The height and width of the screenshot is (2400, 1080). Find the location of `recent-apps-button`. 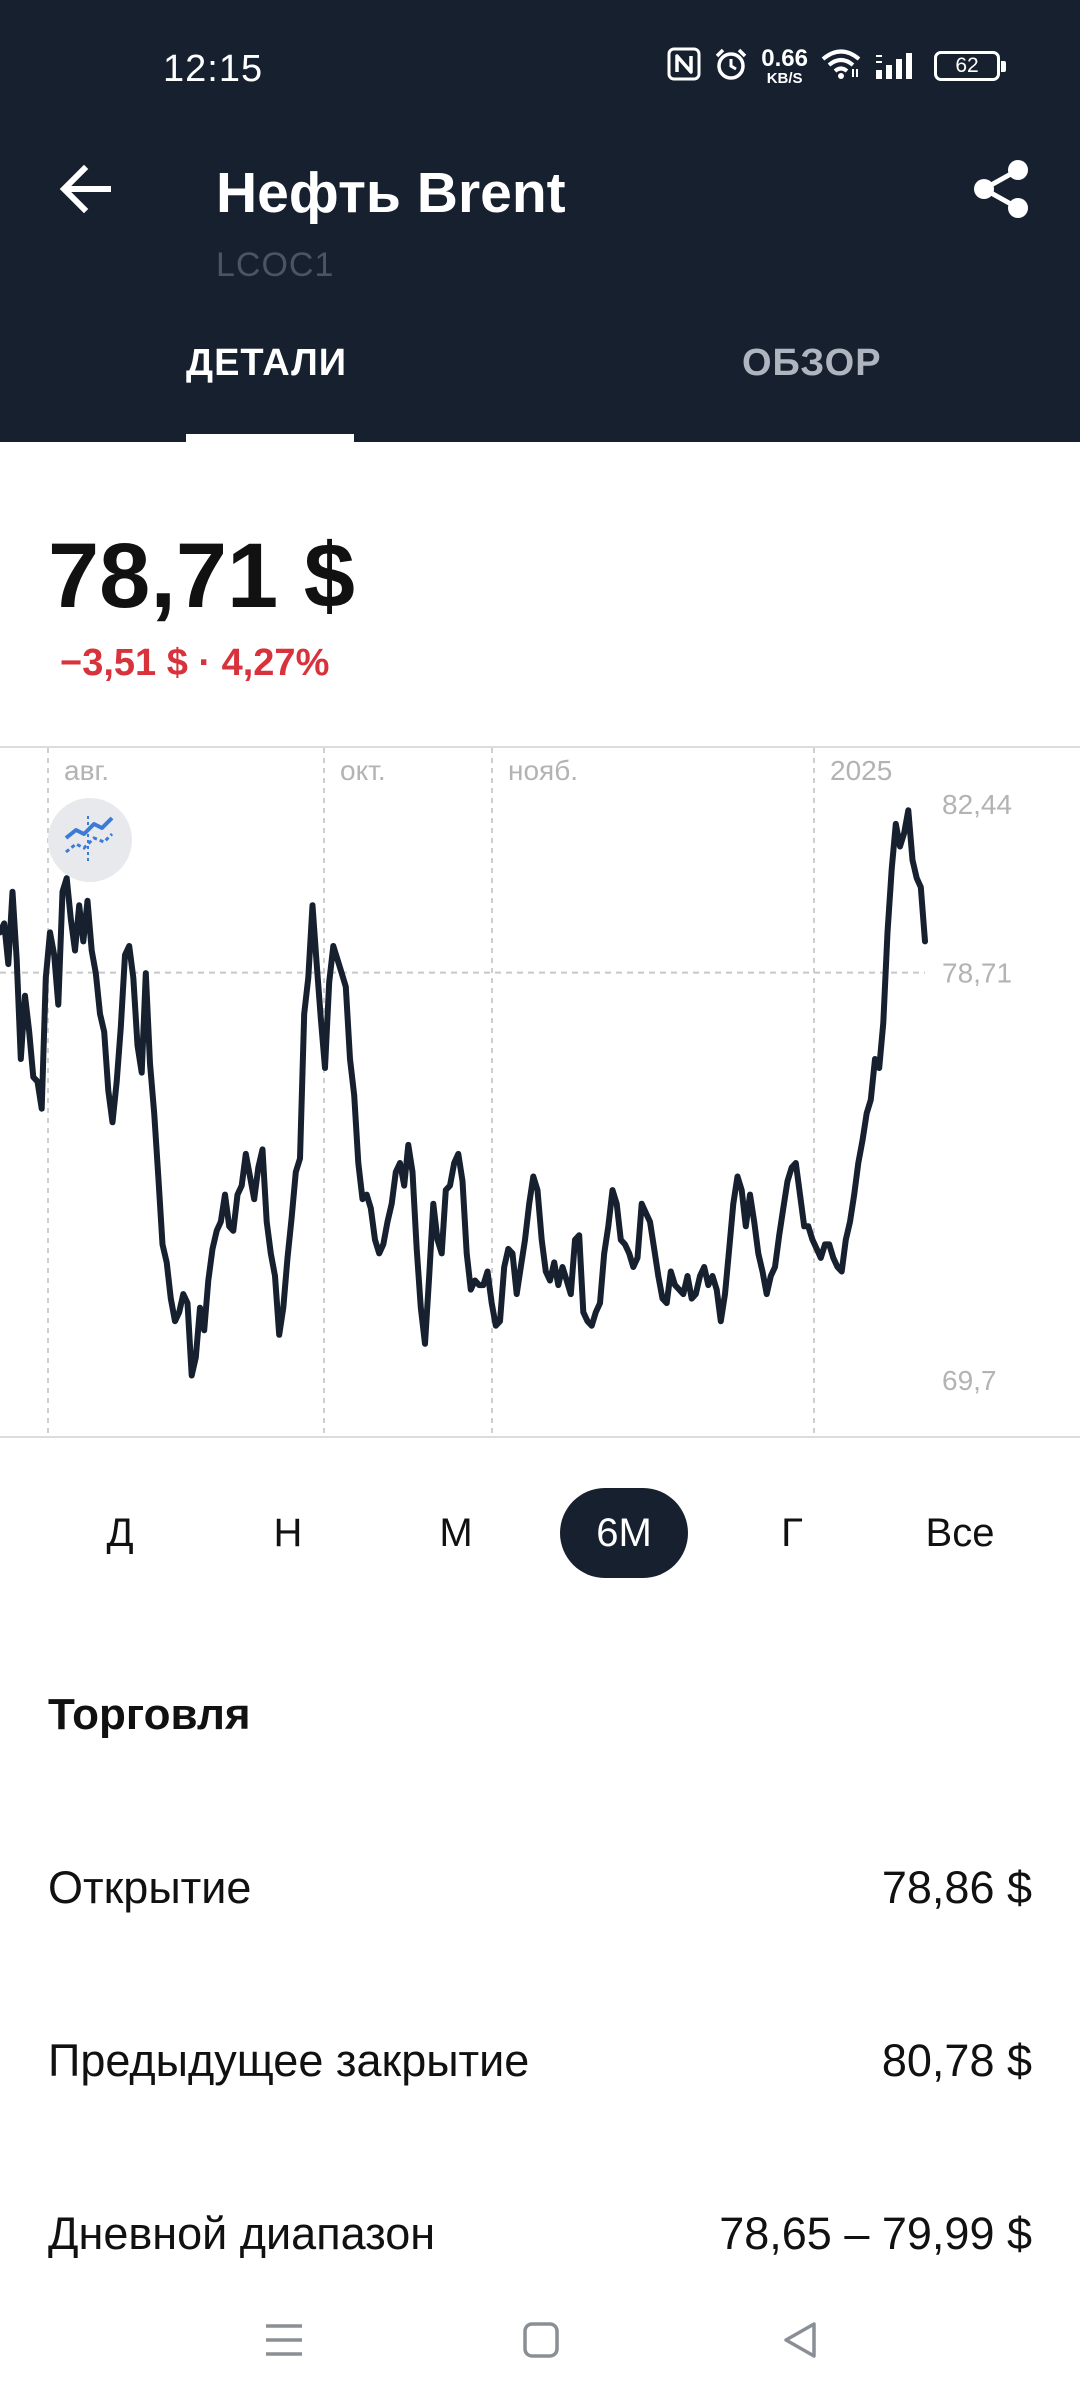

recent-apps-button is located at coordinates (284, 2342).